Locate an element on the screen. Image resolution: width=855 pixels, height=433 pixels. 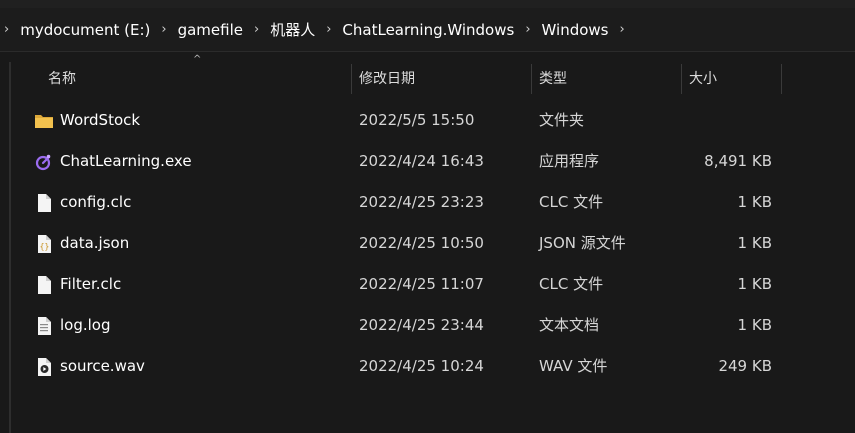
navigation-pane-divider is located at coordinates (10, 247).